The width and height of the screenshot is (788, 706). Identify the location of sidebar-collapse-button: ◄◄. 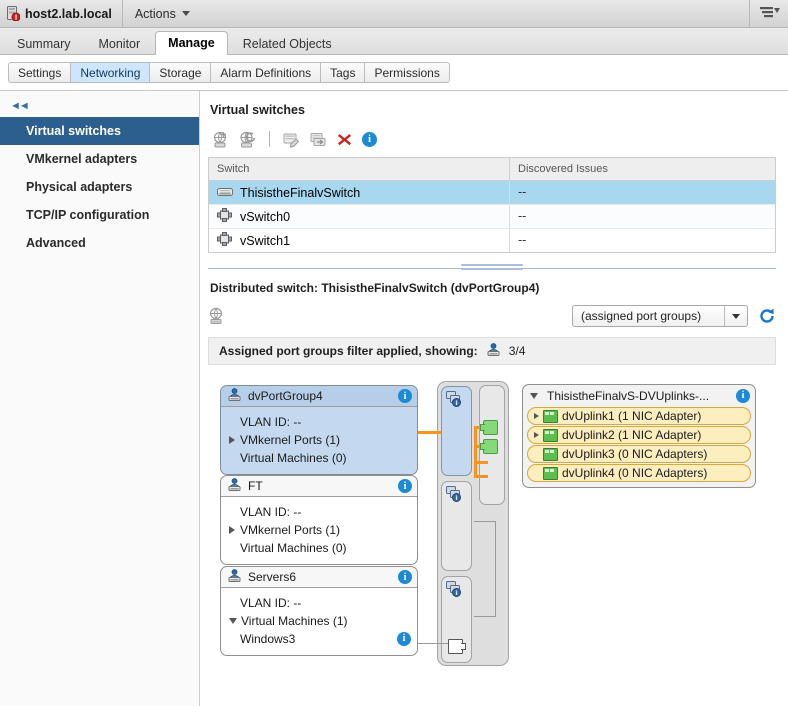
(99, 106).